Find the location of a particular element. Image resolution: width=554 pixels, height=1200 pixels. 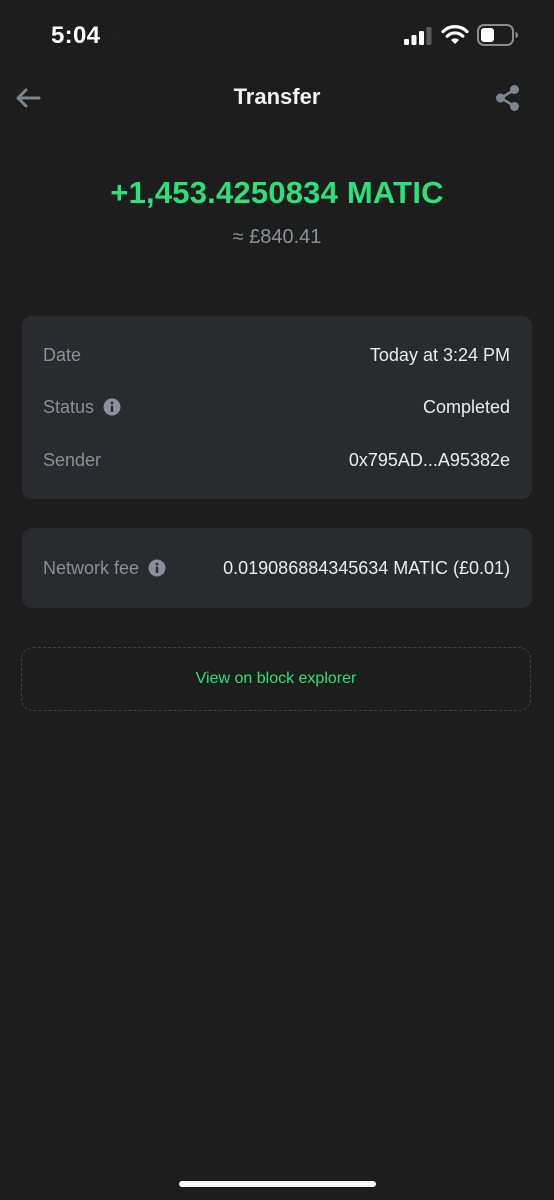

moon-icon is located at coordinates (117, 34).